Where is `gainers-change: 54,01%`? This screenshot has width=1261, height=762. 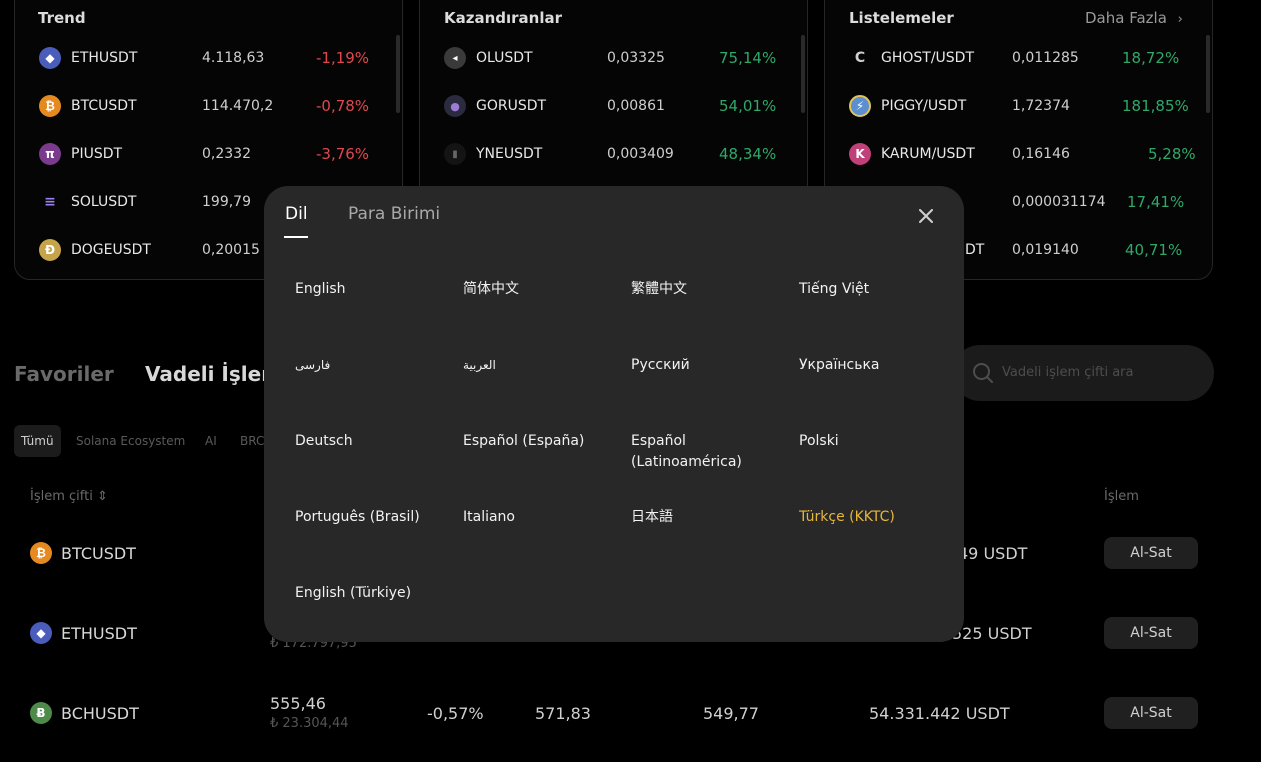 gainers-change: 54,01% is located at coordinates (748, 106).